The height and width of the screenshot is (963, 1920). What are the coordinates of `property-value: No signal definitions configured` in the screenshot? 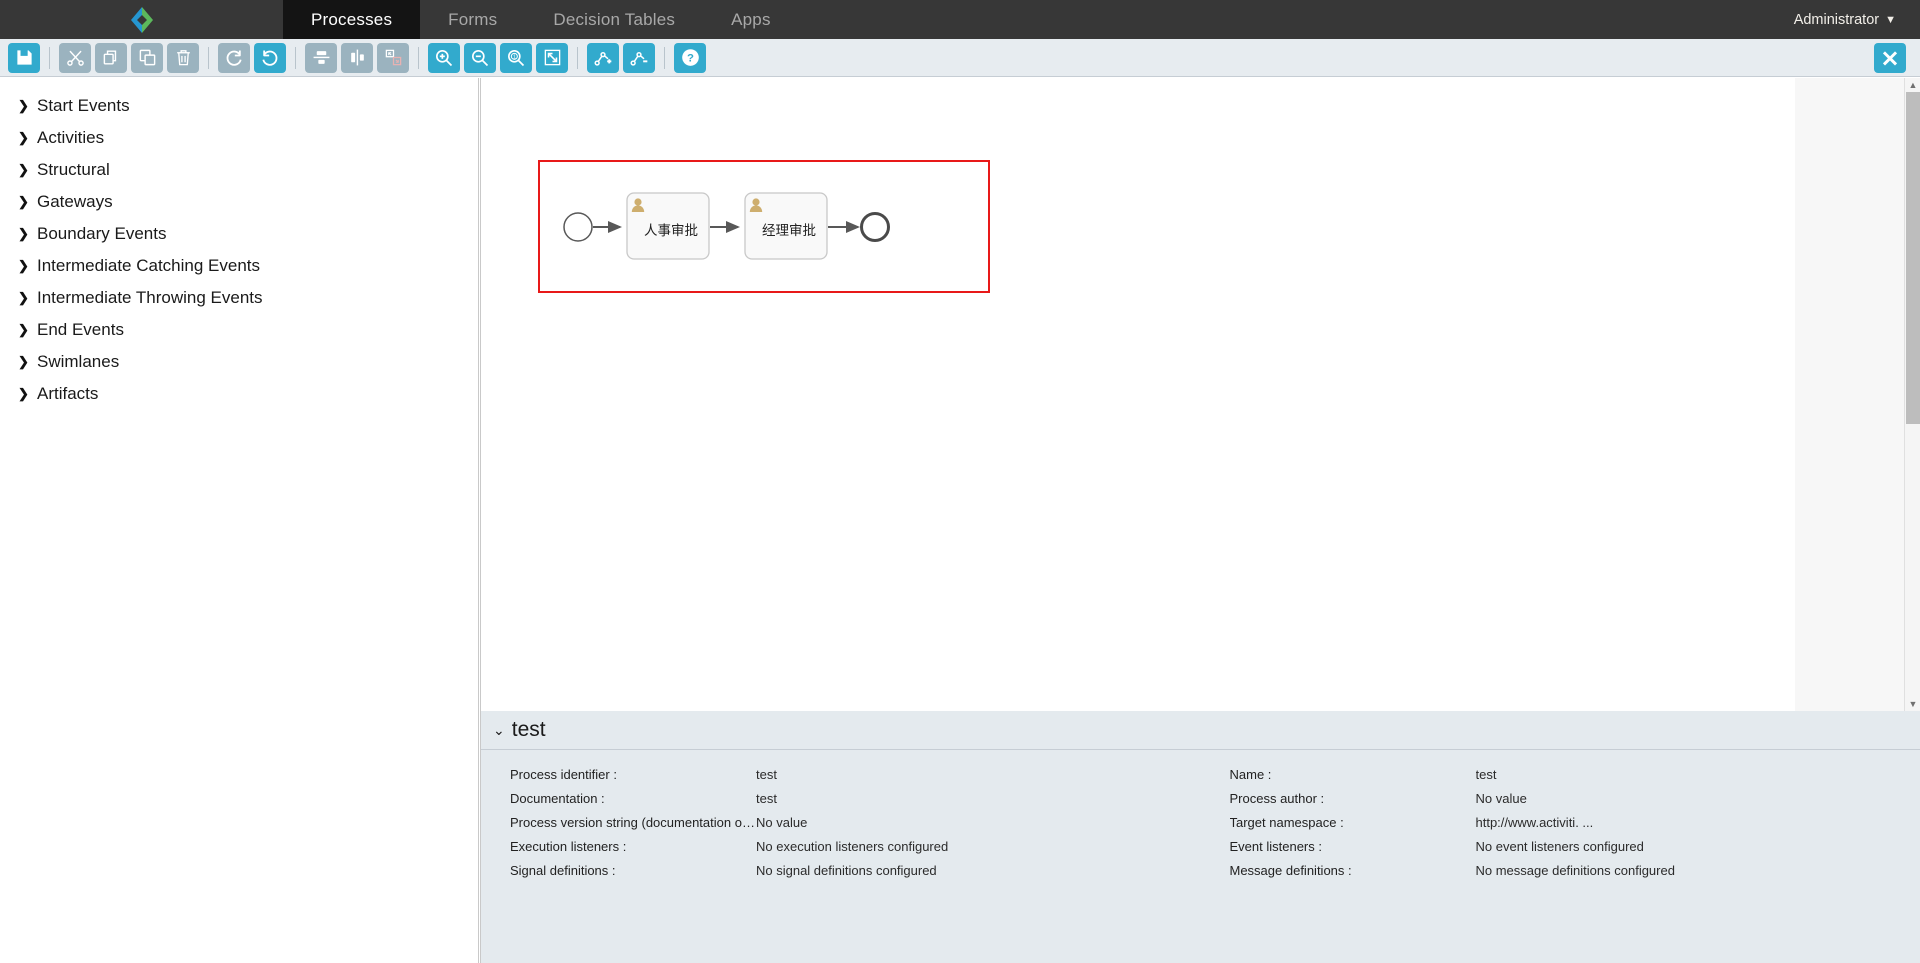 It's located at (978, 871).